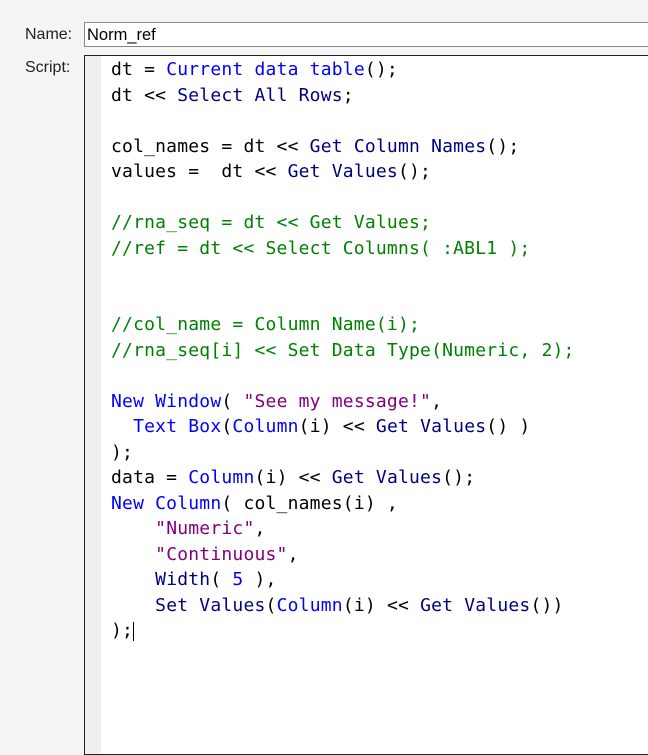  I want to click on name-label: Name:, so click(49, 34).